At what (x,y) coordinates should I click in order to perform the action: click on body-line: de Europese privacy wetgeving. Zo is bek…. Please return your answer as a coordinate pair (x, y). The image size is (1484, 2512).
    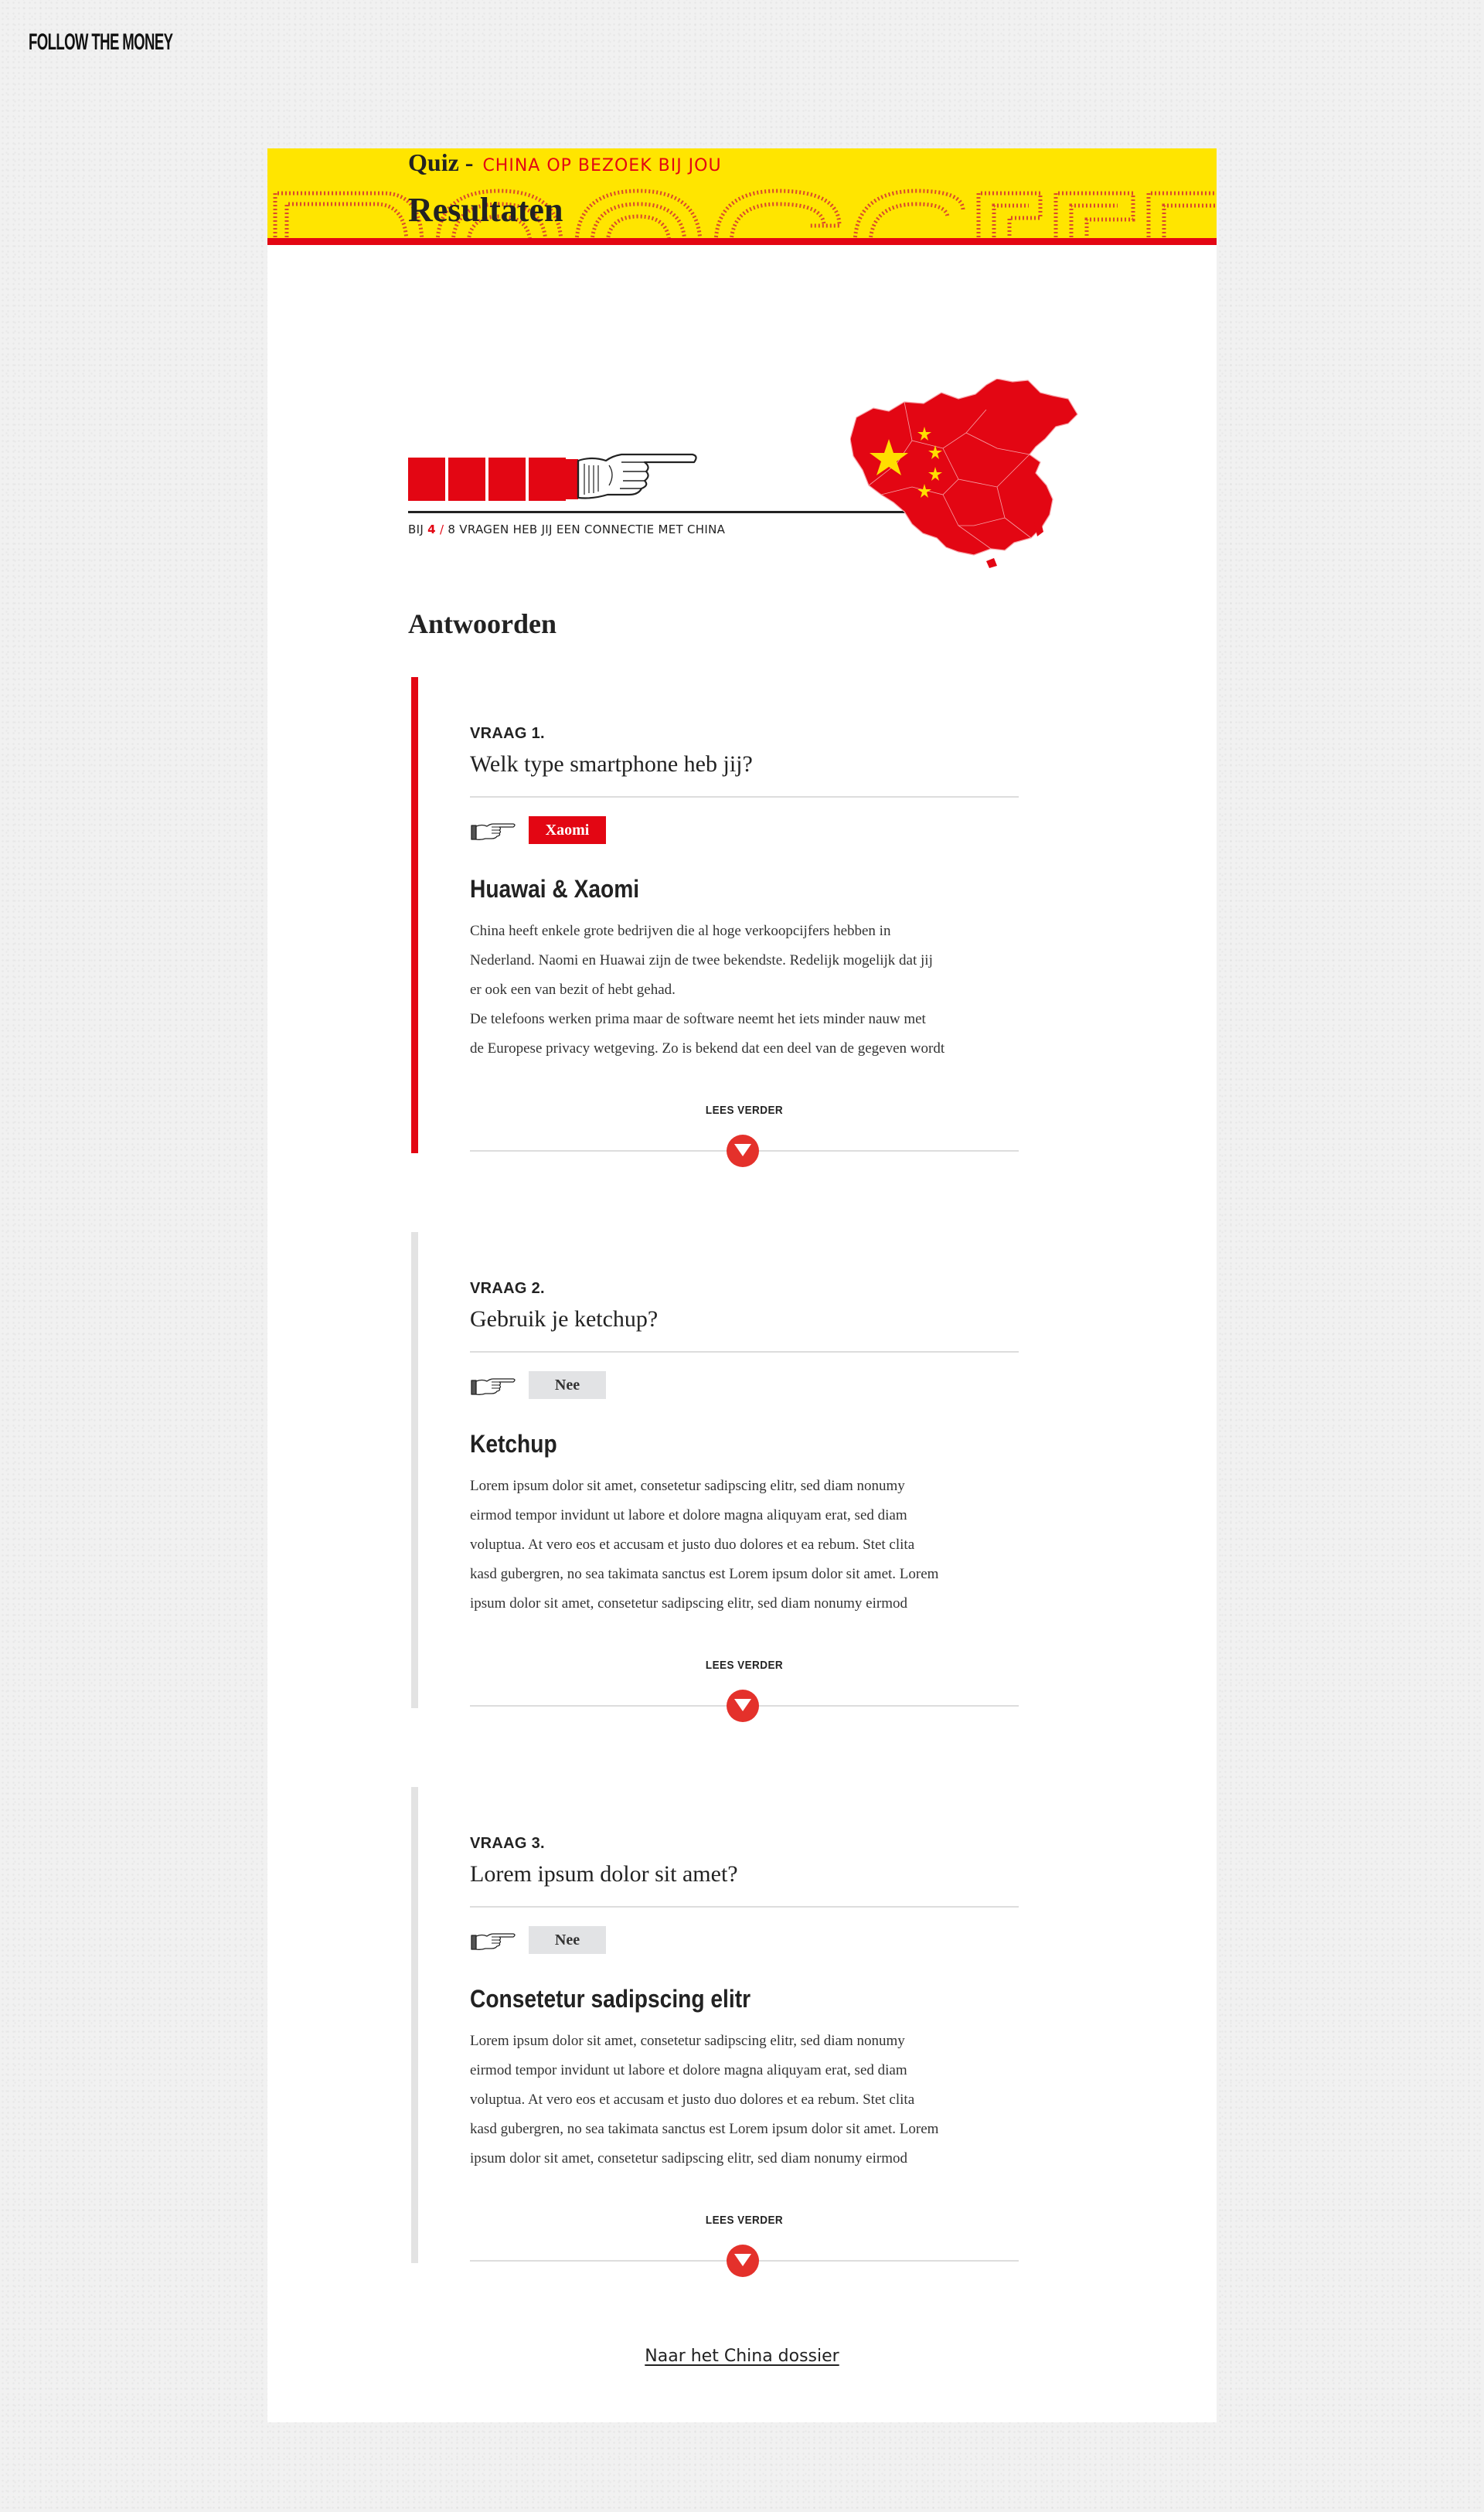
    Looking at the image, I should click on (707, 1049).